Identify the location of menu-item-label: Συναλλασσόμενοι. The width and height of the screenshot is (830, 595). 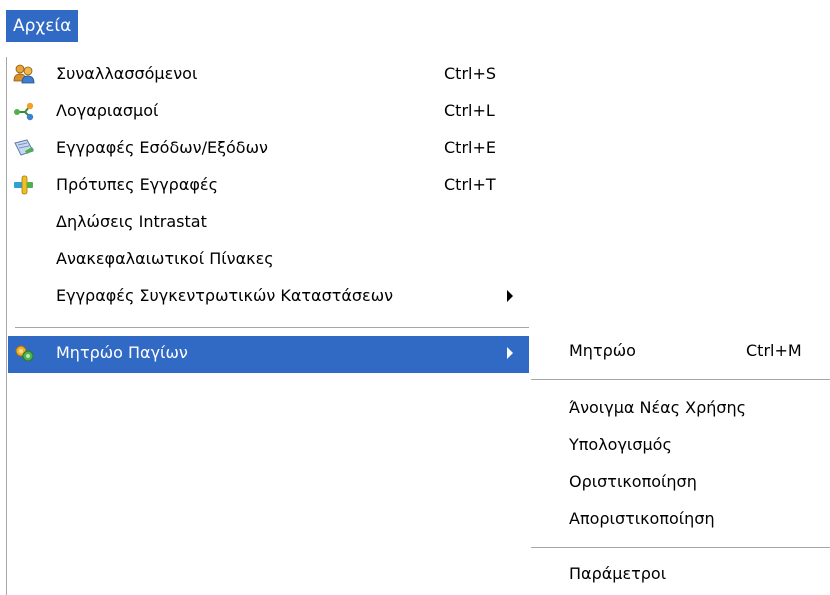
(127, 73).